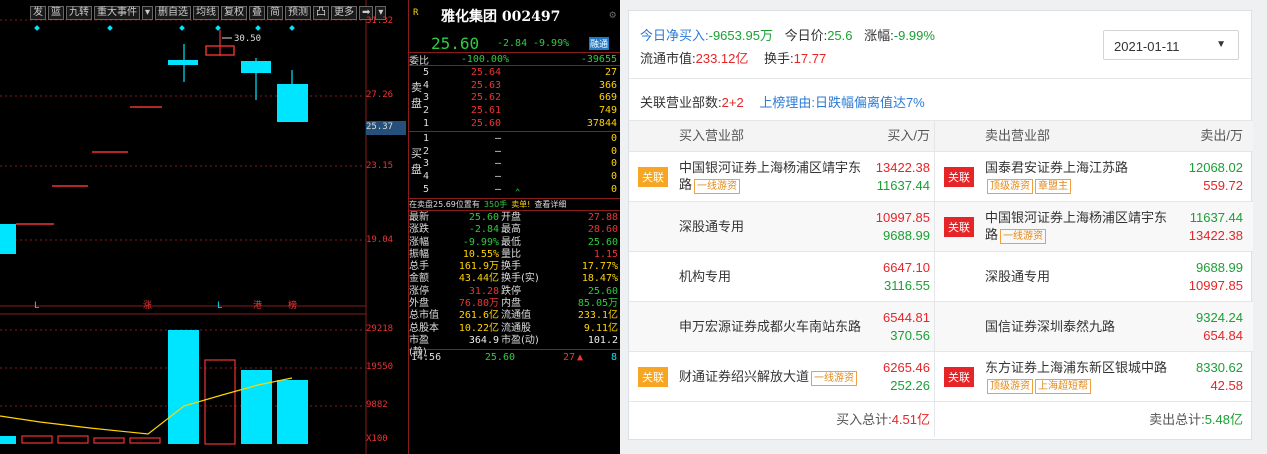 This screenshot has width=1267, height=454. What do you see at coordinates (234, 13) in the screenshot?
I see `toolbar-button: 复权` at bounding box center [234, 13].